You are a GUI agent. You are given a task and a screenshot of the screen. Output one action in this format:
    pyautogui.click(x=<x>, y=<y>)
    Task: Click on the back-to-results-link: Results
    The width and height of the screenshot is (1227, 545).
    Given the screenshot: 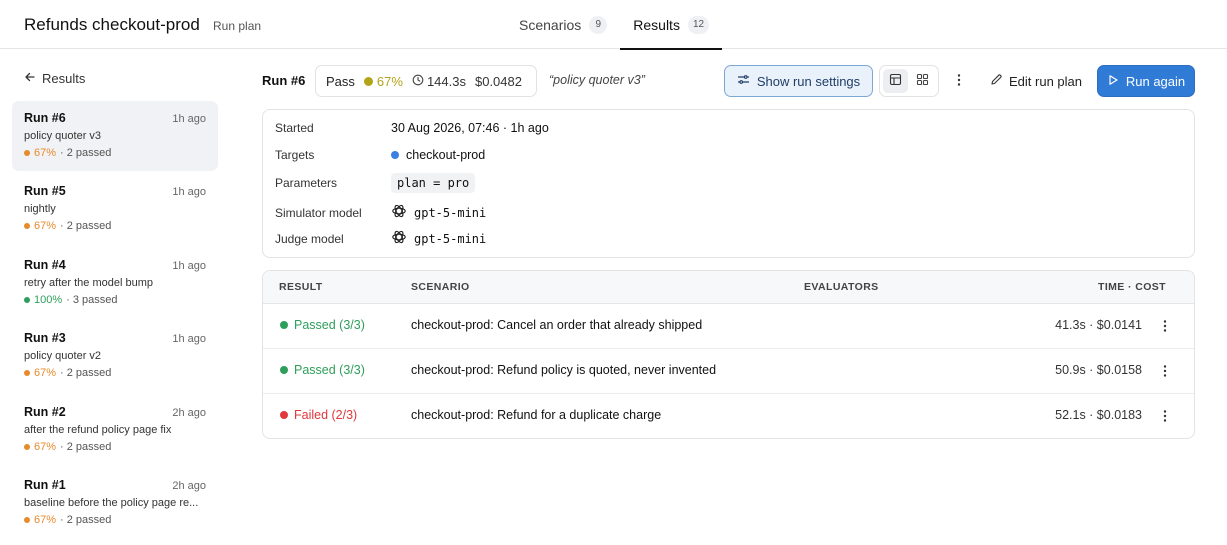 What is the action you would take?
    pyautogui.click(x=54, y=78)
    